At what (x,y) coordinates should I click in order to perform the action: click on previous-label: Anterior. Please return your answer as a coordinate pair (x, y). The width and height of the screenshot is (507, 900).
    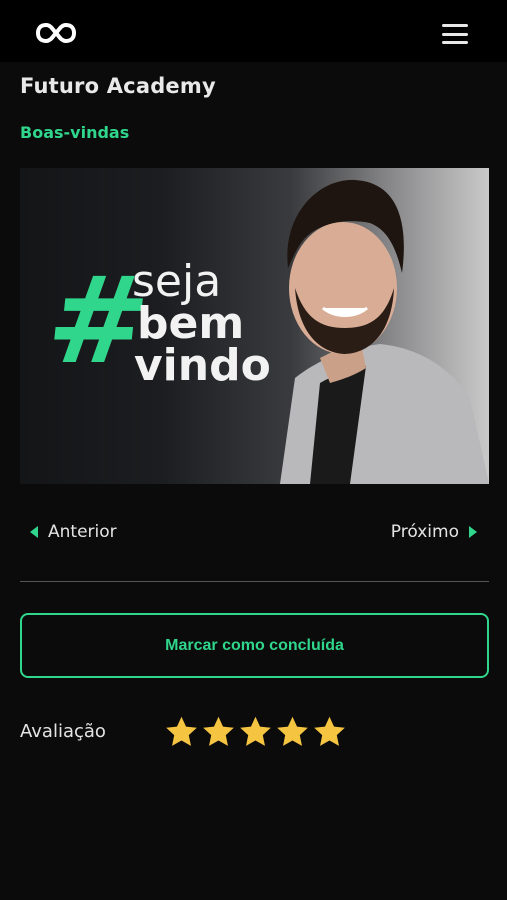
    Looking at the image, I should click on (82, 532).